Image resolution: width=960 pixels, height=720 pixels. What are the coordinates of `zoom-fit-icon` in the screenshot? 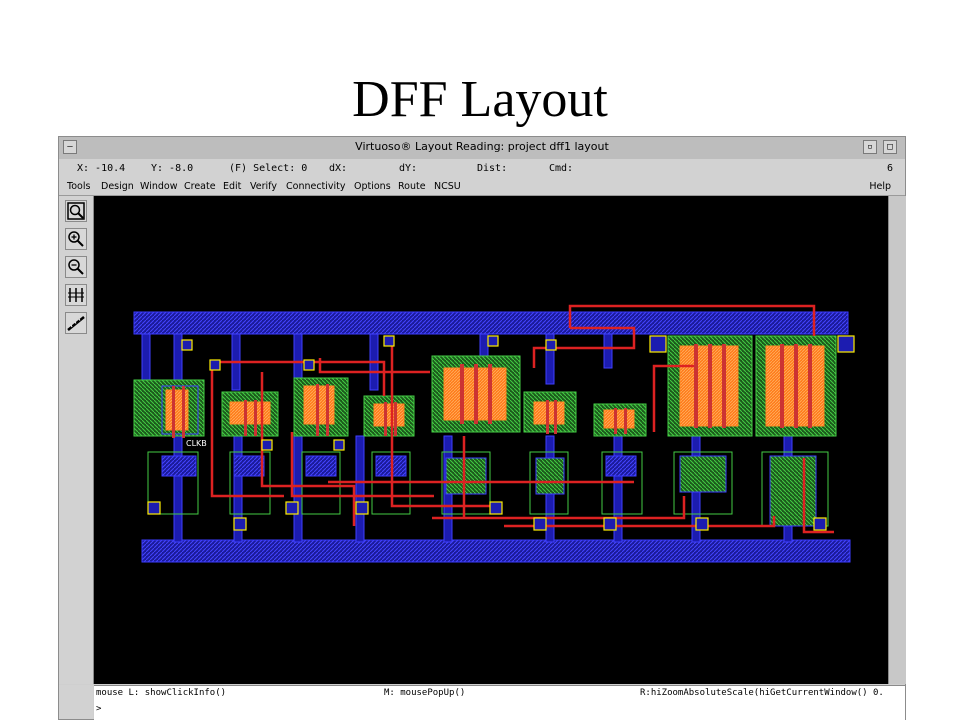 It's located at (76, 211).